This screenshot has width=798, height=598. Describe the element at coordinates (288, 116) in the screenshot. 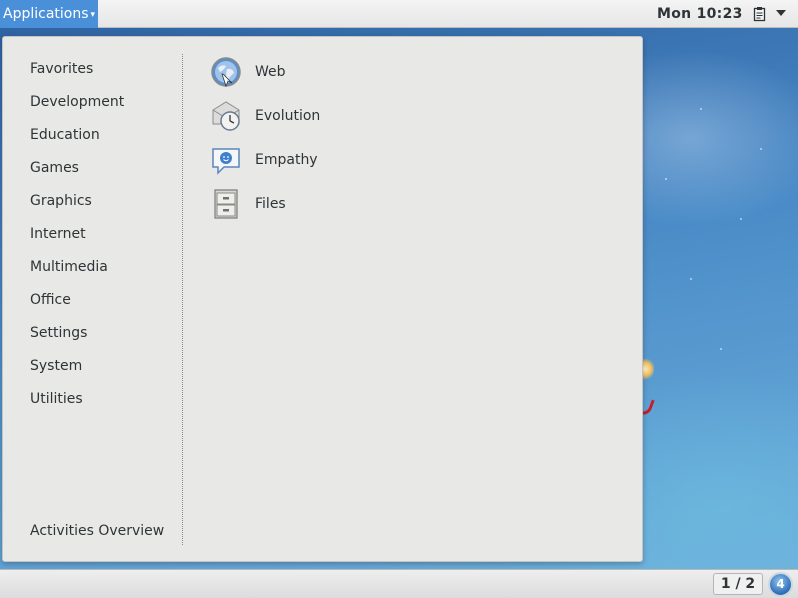

I see `app-label: Evolution` at that location.